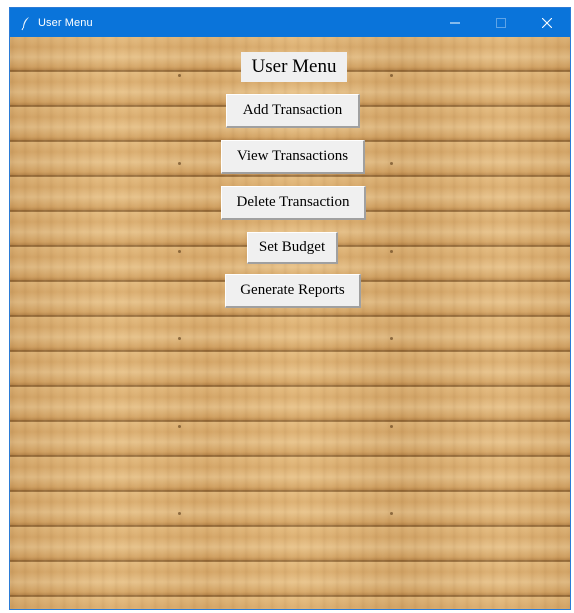 This screenshot has height=613, width=574. What do you see at coordinates (290, 22) in the screenshot?
I see `title-bar: User Menu` at bounding box center [290, 22].